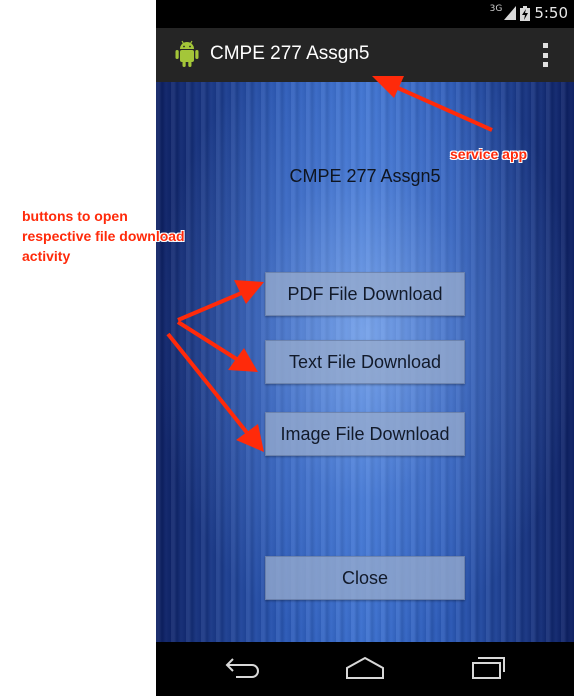 Image resolution: width=574 pixels, height=696 pixels. What do you see at coordinates (46, 256) in the screenshot?
I see `buttons-annotation-line-3: activity` at bounding box center [46, 256].